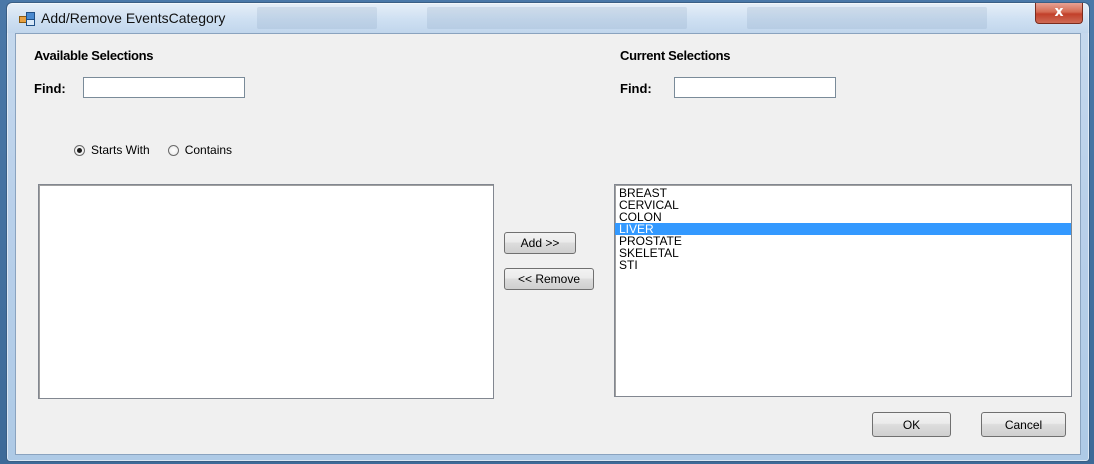 The width and height of the screenshot is (1094, 464). I want to click on current-selections-heading: Current Selections, so click(675, 55).